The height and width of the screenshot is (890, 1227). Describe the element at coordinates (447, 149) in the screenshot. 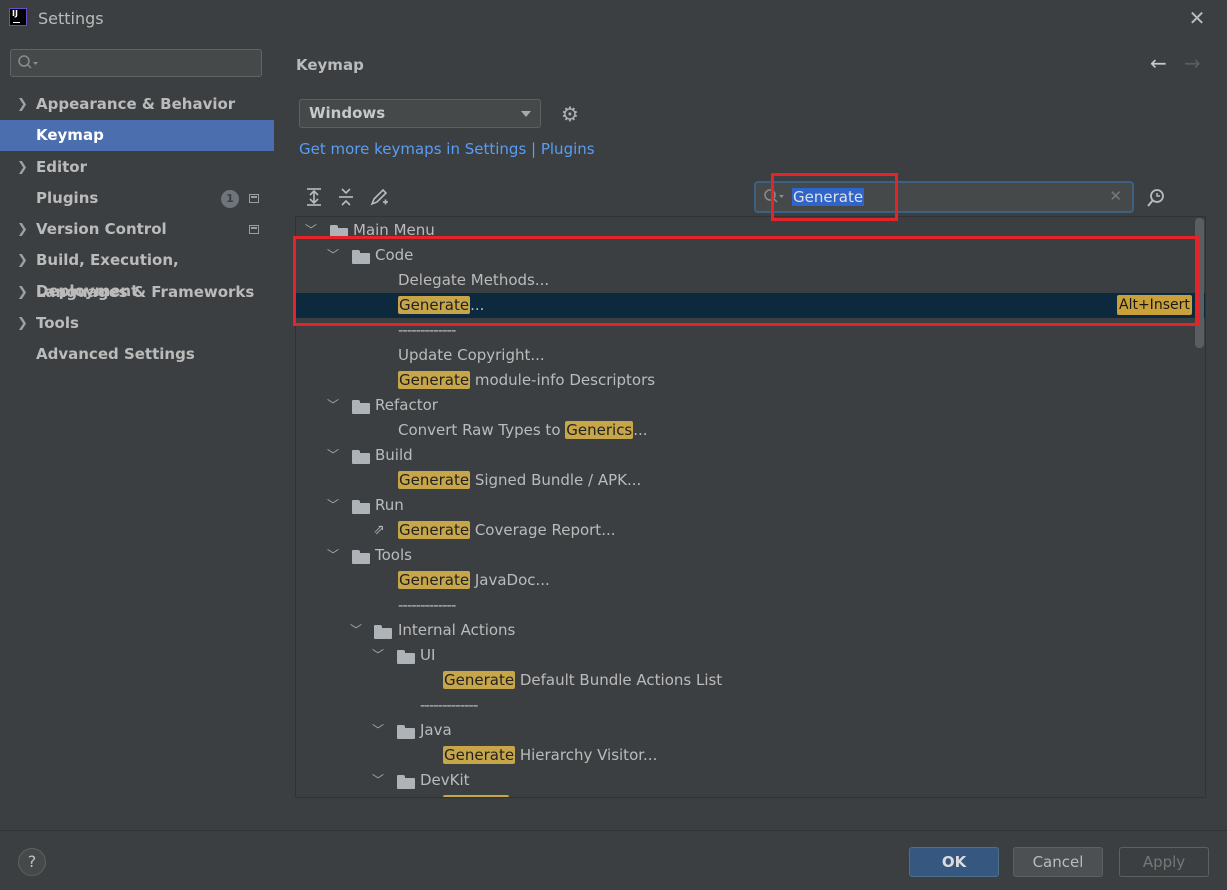

I see `get-more-keymaps-link: Get more keymaps in Settings | Plugins` at that location.